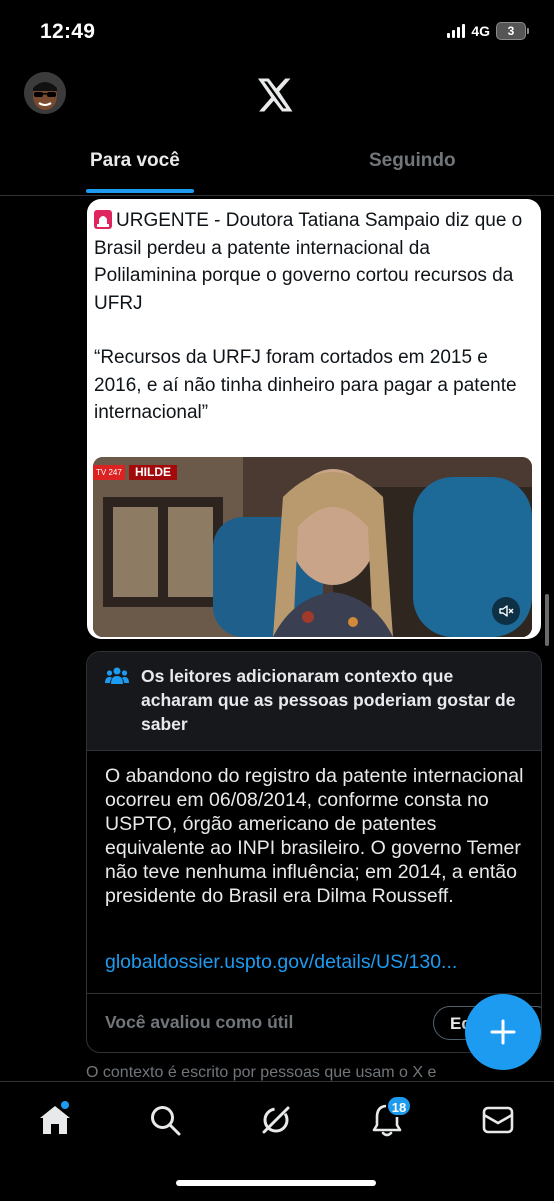  What do you see at coordinates (277, 195) in the screenshot?
I see `header-divider` at bounding box center [277, 195].